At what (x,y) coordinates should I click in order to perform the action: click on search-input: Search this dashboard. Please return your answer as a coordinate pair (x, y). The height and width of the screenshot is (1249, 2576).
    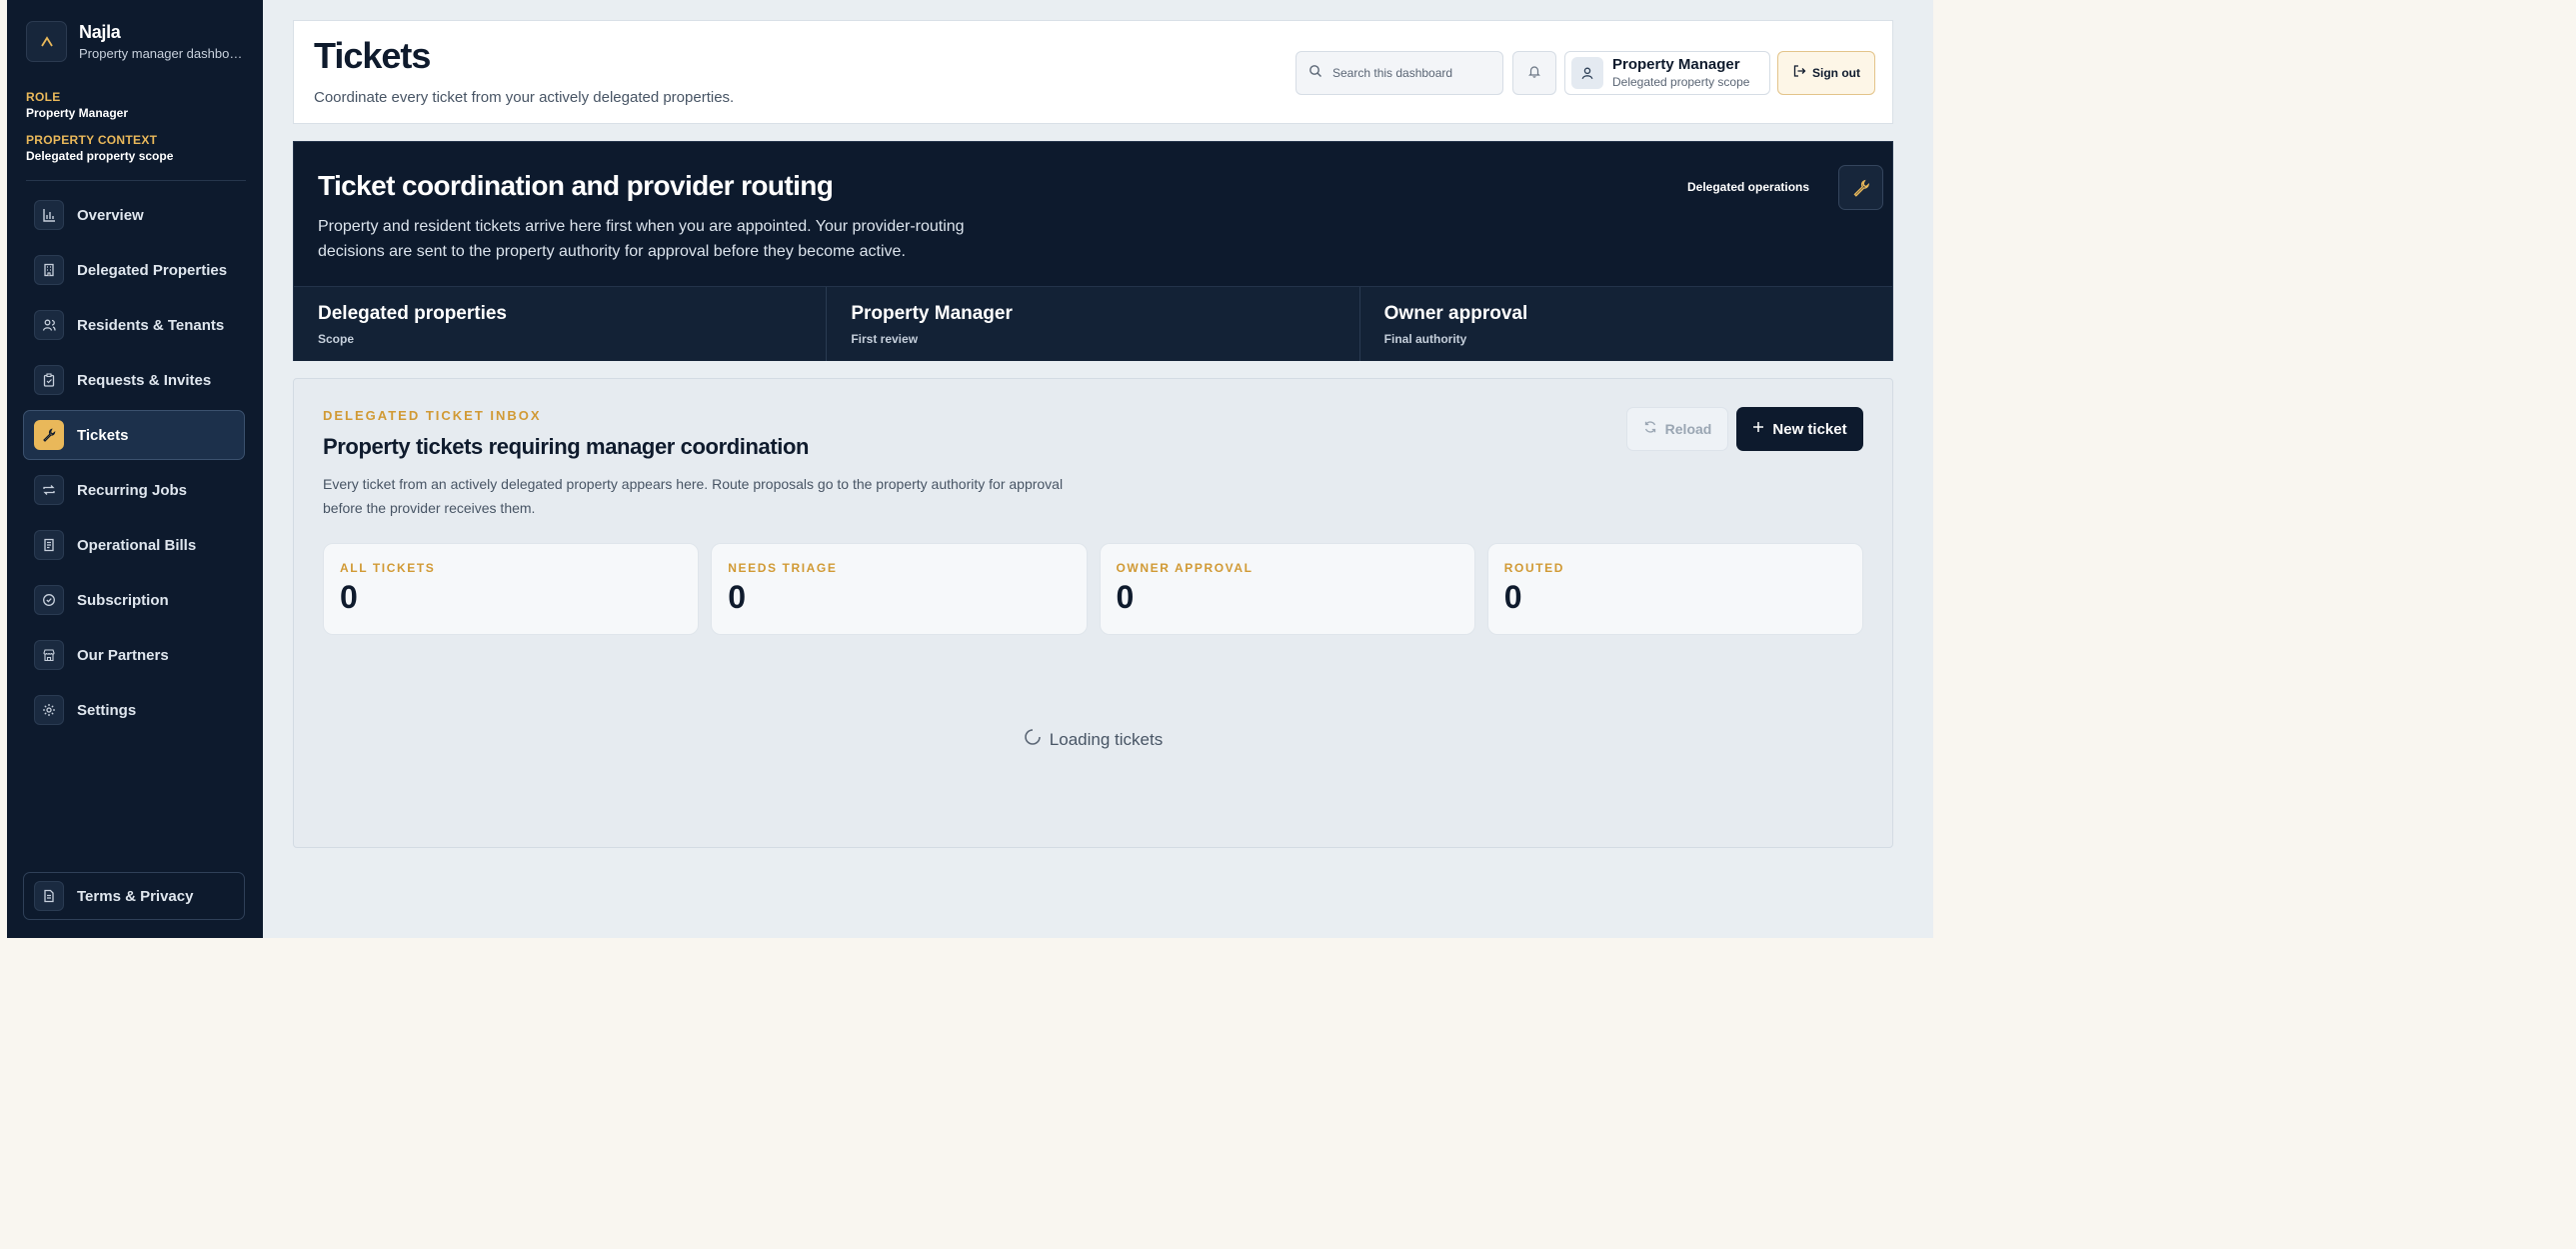
    Looking at the image, I should click on (1399, 73).